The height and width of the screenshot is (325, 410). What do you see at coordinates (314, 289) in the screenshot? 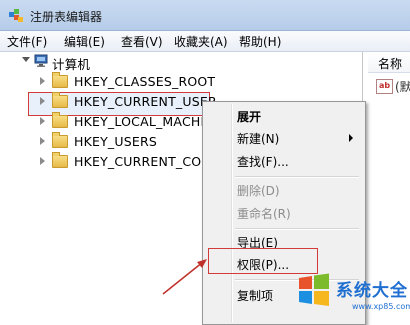
I see `windows-logo-icon` at bounding box center [314, 289].